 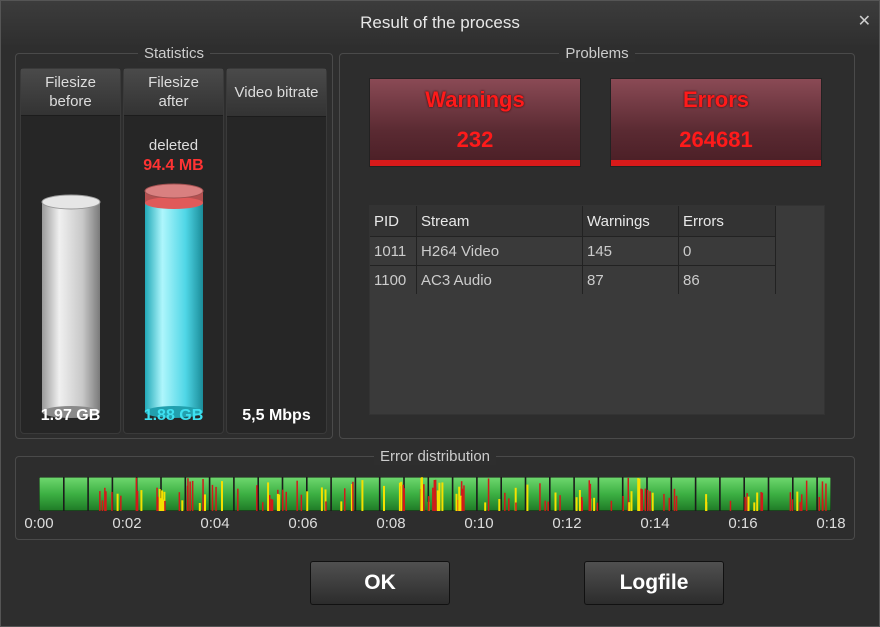 I want to click on tick-label: 0:16, so click(x=743, y=523).